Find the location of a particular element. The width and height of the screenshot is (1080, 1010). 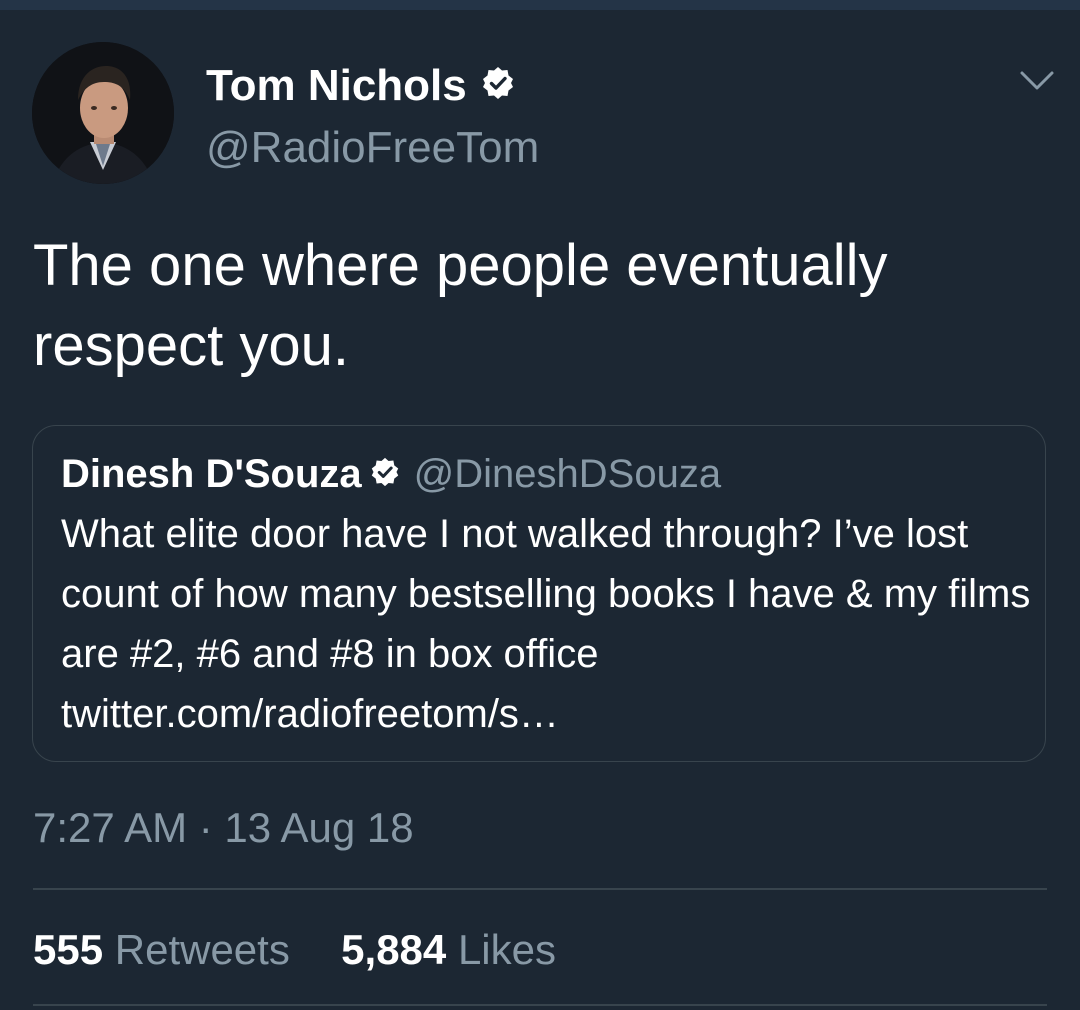

tweet-stats: 555 Retweets 5,884 Likes is located at coordinates (294, 950).